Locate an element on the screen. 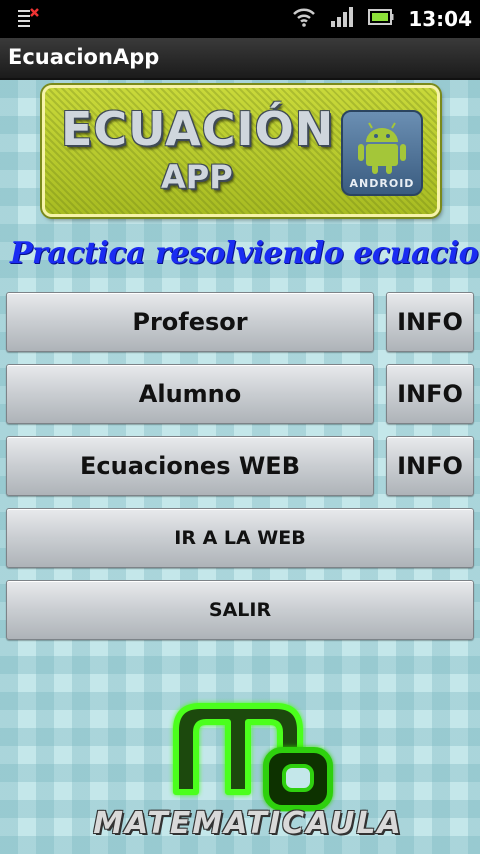  exit-button: SALIR is located at coordinates (240, 610).